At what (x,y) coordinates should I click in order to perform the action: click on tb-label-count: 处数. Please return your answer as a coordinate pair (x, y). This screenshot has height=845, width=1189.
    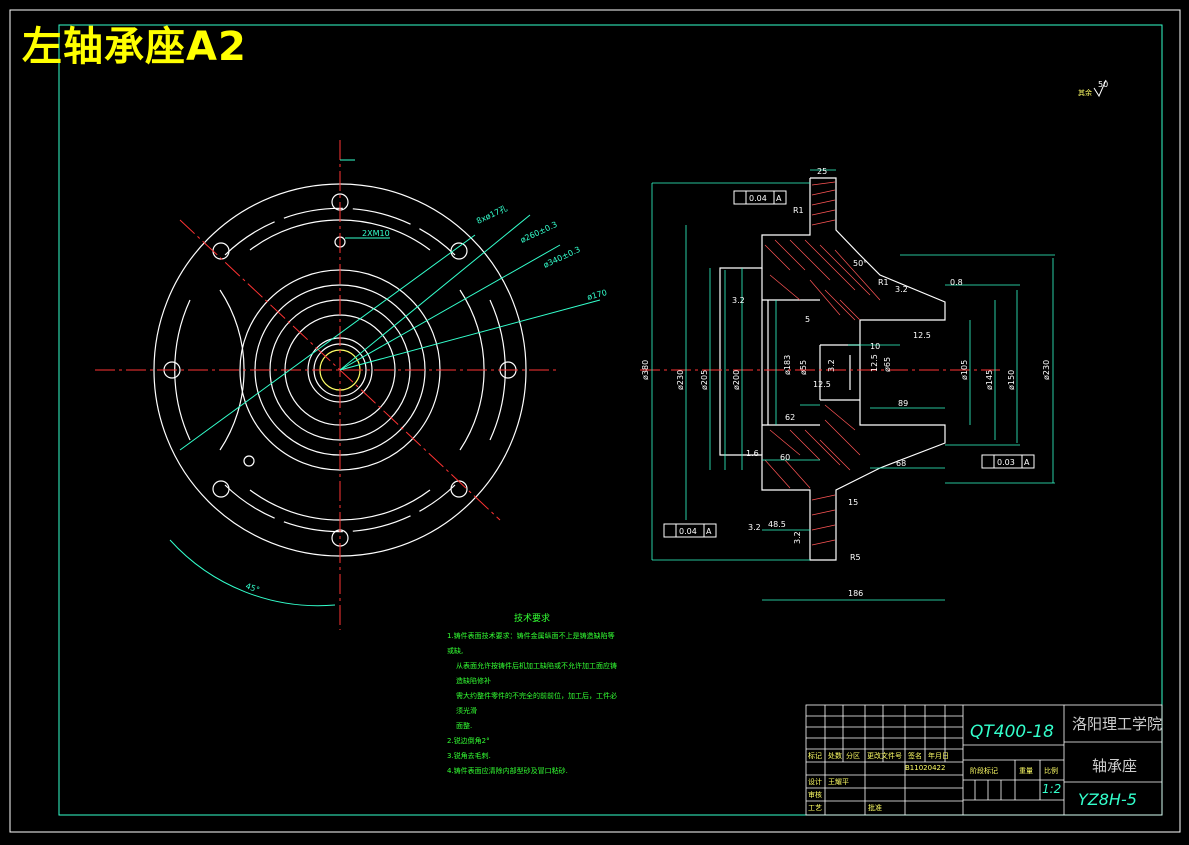
    Looking at the image, I should click on (835, 756).